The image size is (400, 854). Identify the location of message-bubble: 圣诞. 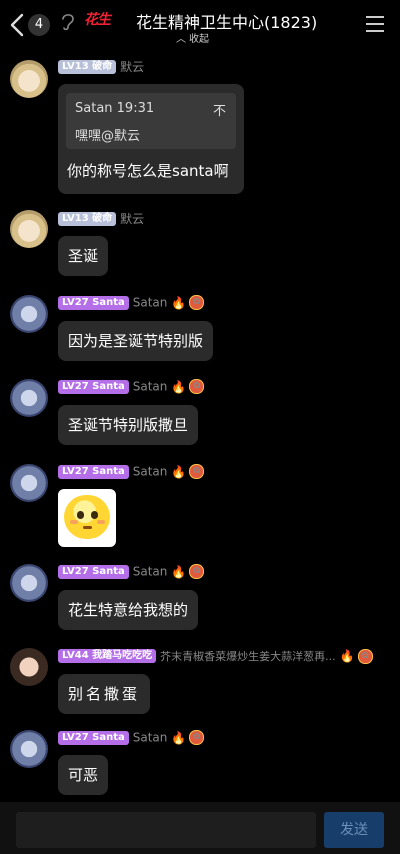
(83, 256).